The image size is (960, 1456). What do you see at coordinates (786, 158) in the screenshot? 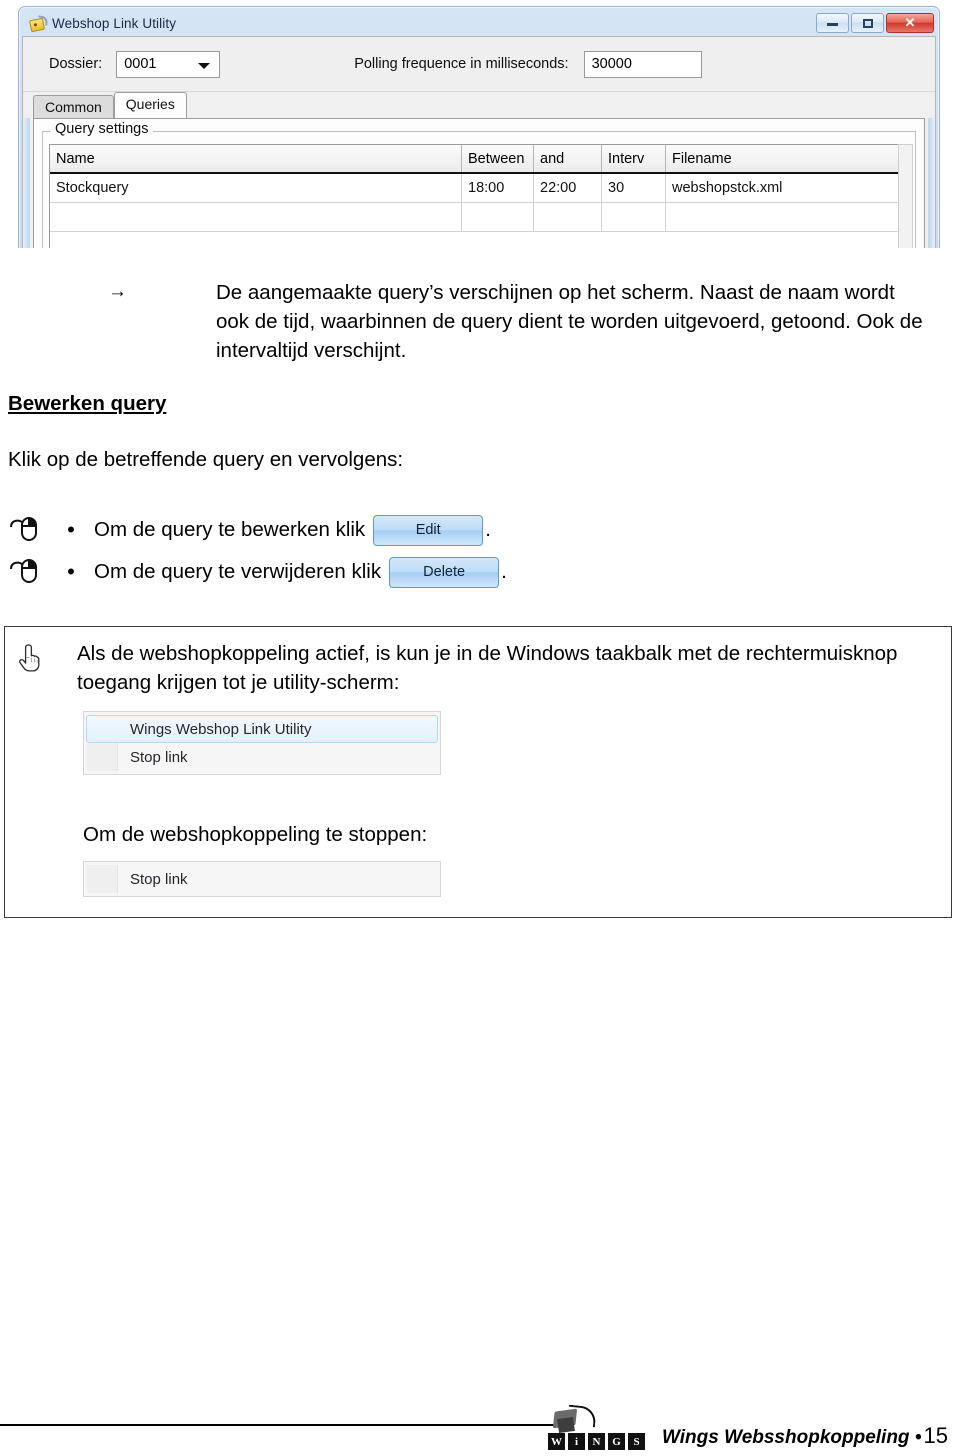
I see `column-header-filename: Filename` at bounding box center [786, 158].